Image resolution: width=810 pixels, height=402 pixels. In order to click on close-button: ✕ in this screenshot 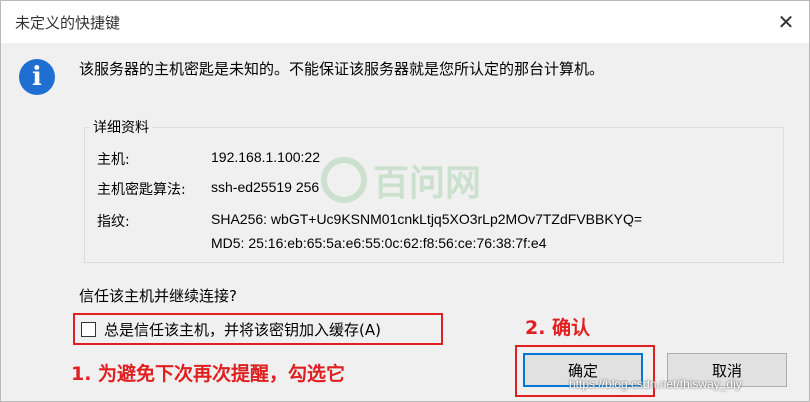, I will do `click(786, 22)`.